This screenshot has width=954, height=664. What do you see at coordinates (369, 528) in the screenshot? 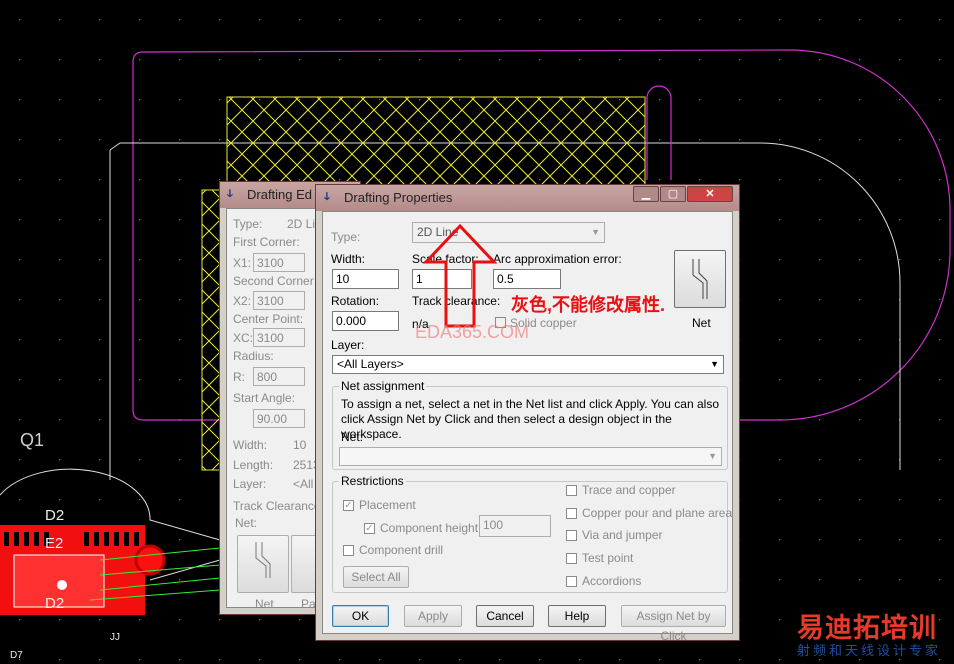
I see `component-height-checkbox: ✓` at bounding box center [369, 528].